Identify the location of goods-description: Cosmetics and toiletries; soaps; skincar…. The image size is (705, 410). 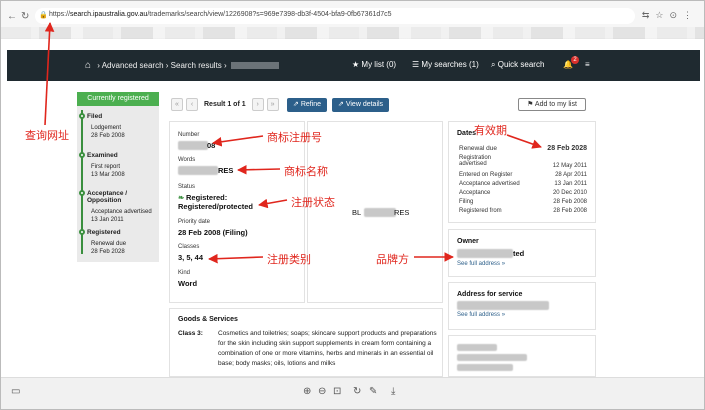
(327, 348).